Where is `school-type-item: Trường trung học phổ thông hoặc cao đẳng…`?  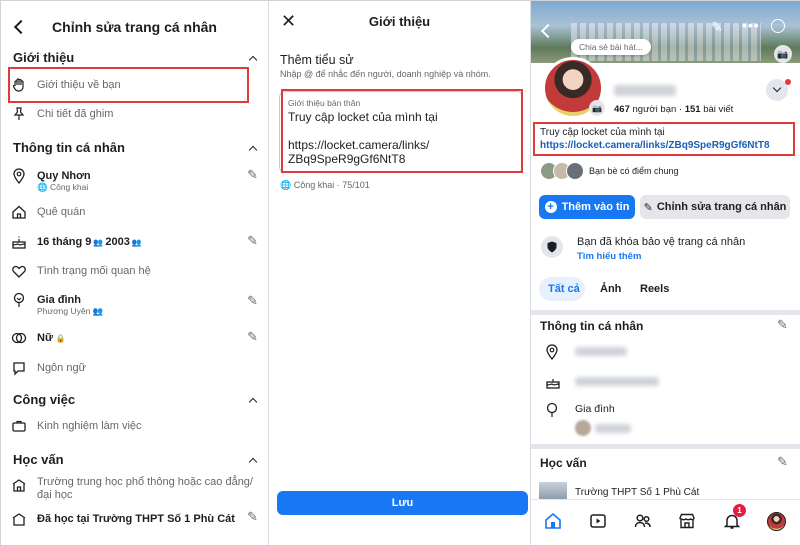
school-type-item: Trường trung học phổ thông hoặc cao đẳng… is located at coordinates (133, 489).